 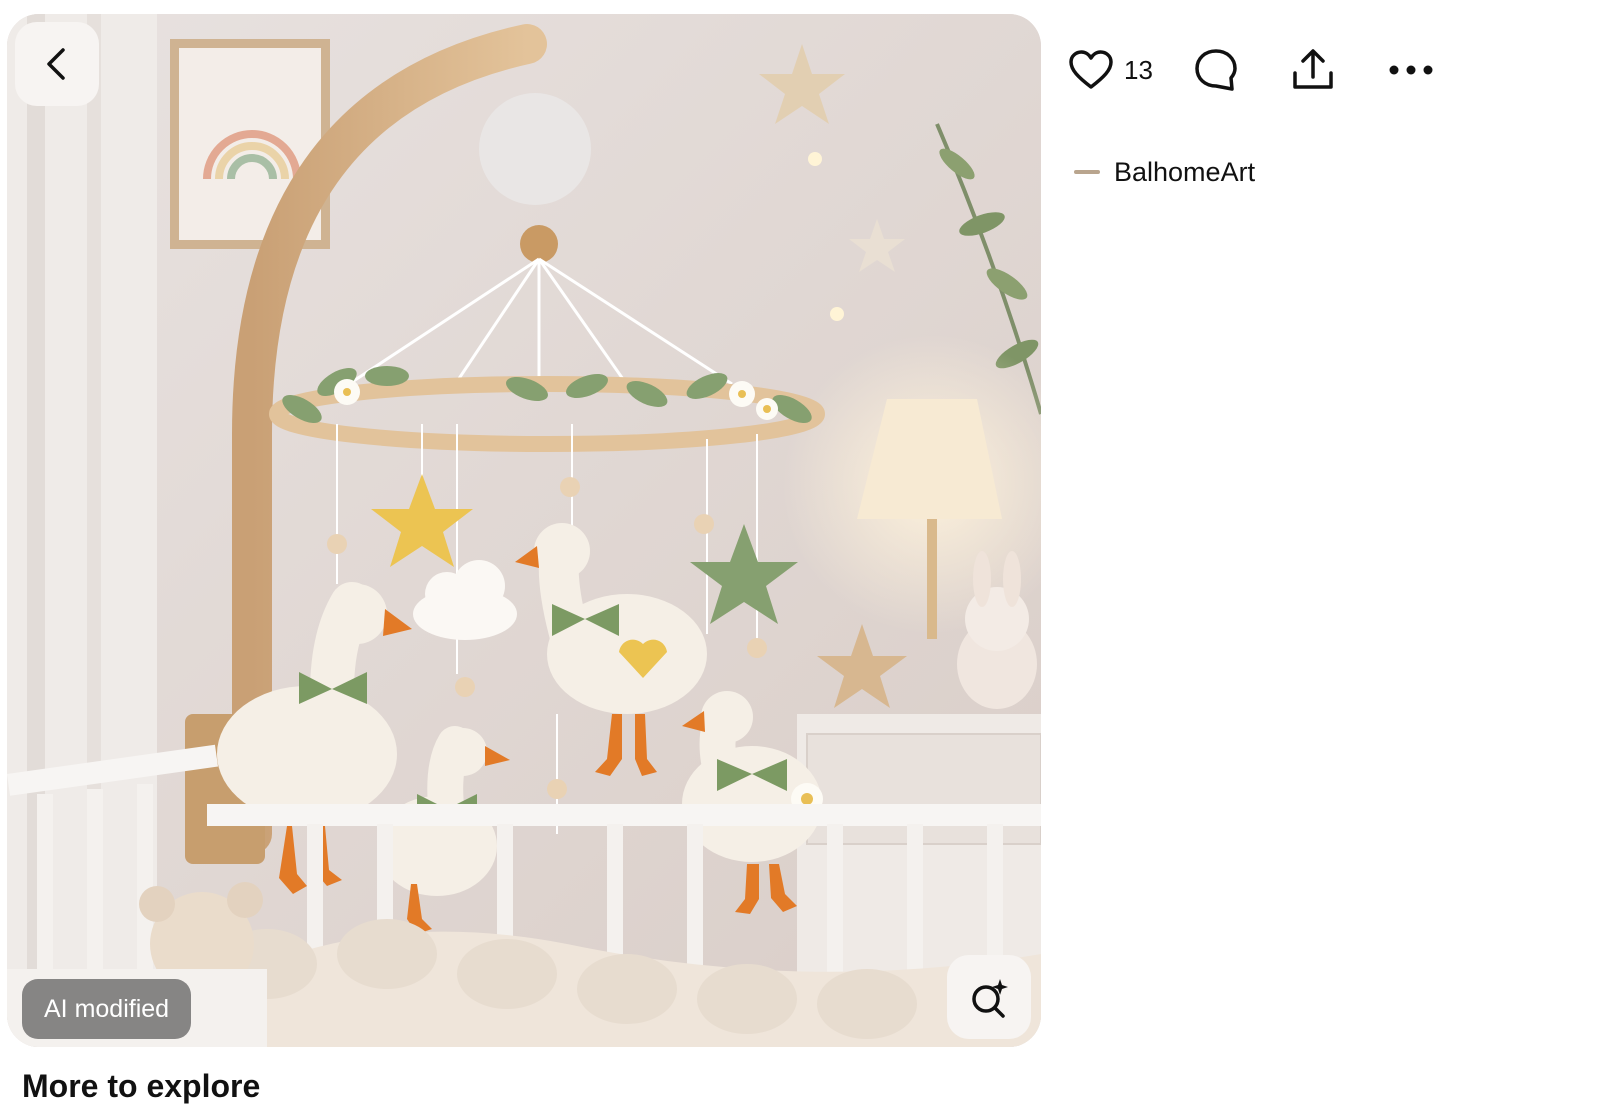 I want to click on back-button, so click(x=57, y=64).